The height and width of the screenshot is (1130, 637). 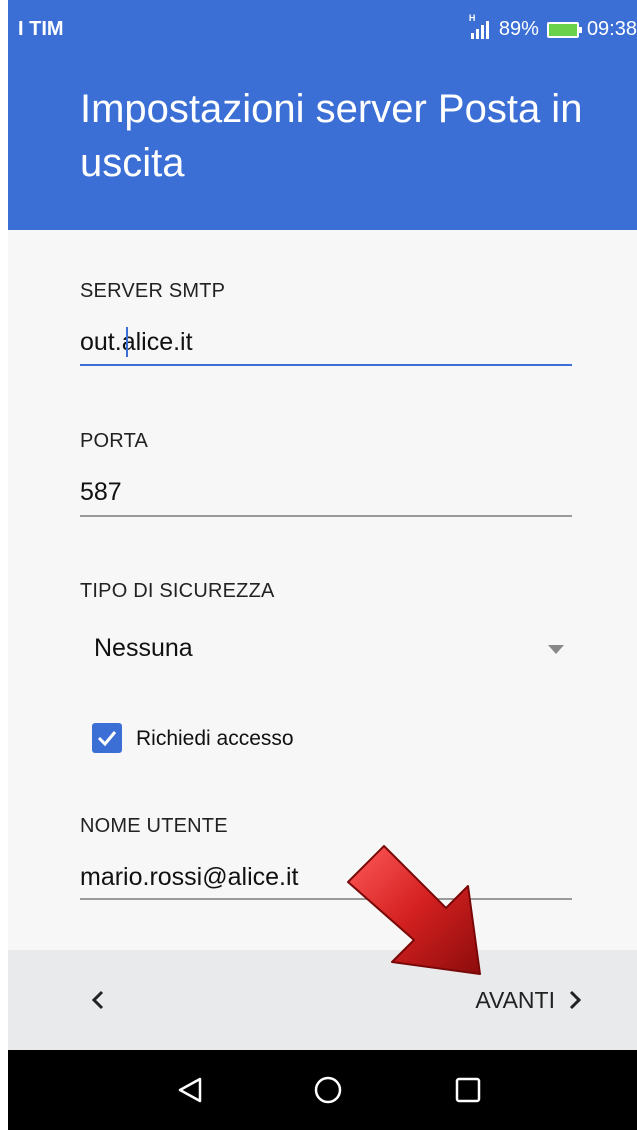 I want to click on text-cursor, so click(x=127, y=342).